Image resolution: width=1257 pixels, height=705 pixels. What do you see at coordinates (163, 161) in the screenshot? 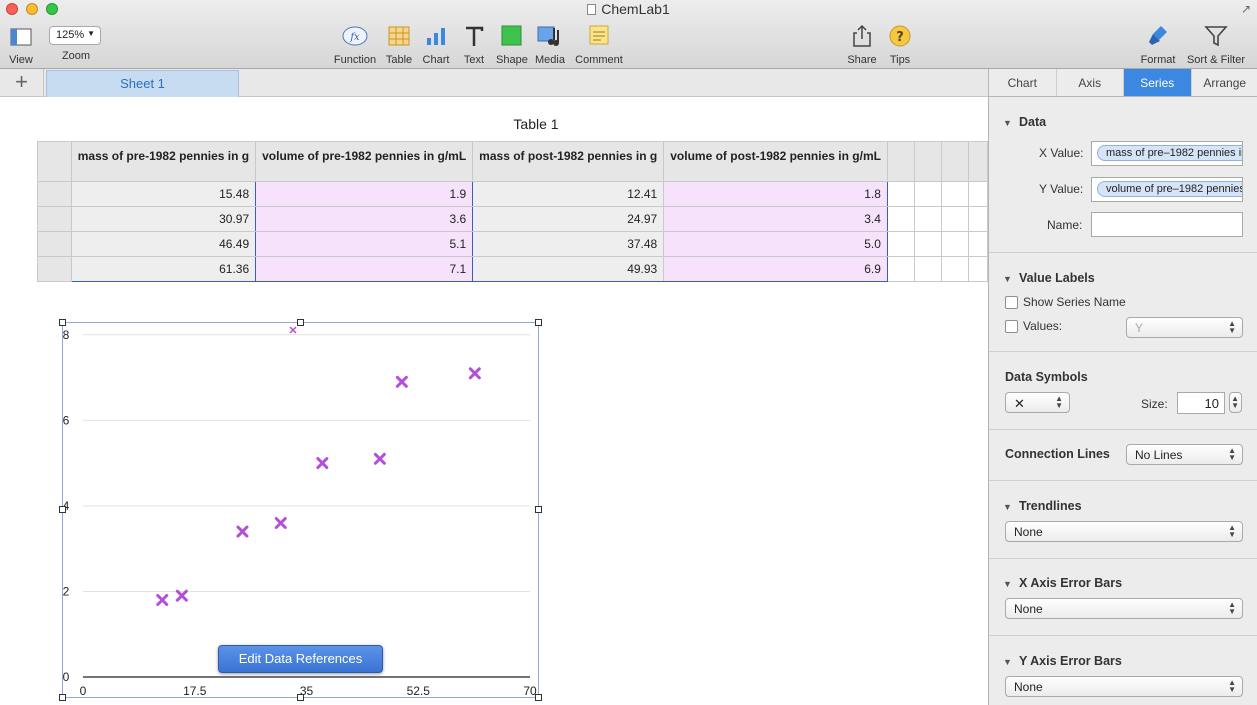
I see `column-header: mass of pre-1982 pennies in g` at bounding box center [163, 161].